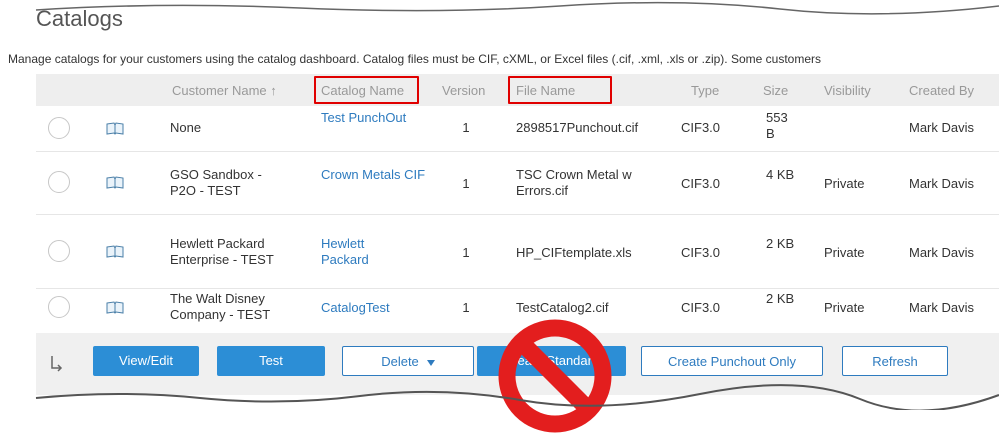 The height and width of the screenshot is (434, 999). What do you see at coordinates (216, 182) in the screenshot?
I see `customer-name: GSO Sandbox - P2O - TEST` at bounding box center [216, 182].